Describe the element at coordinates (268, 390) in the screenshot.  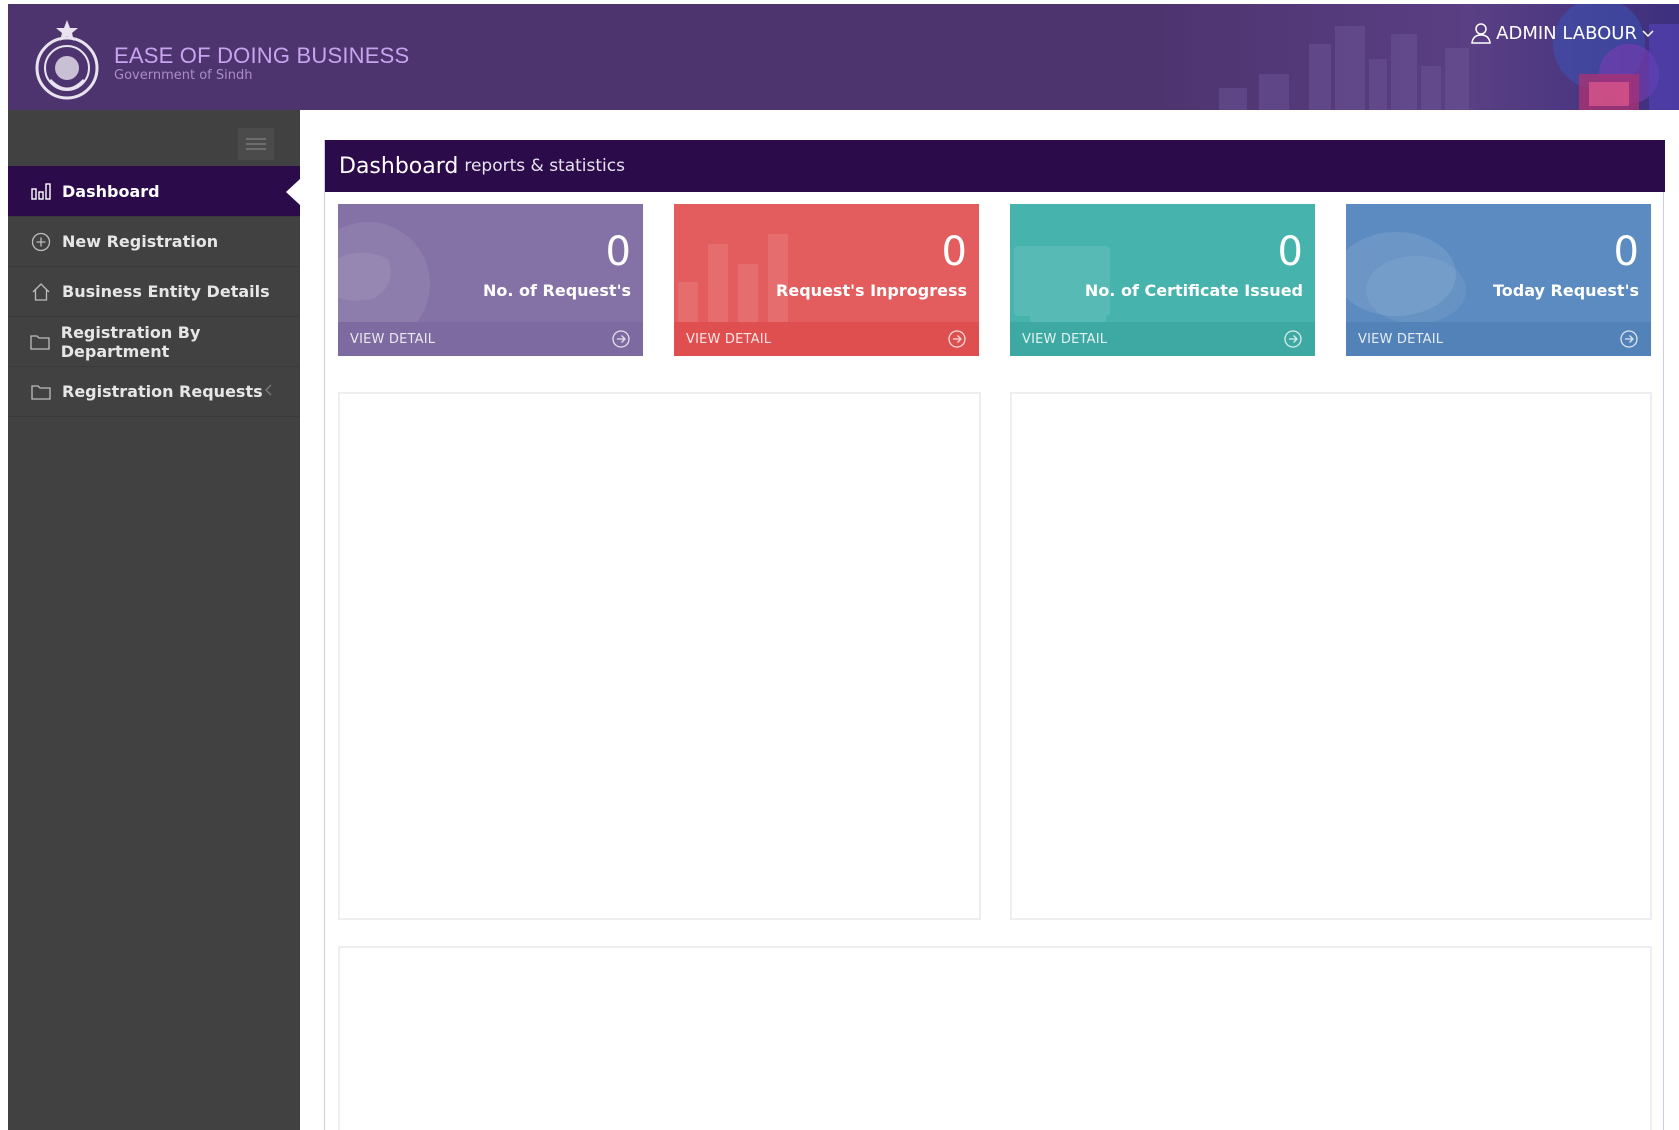
I see `chevron-left-icon` at that location.